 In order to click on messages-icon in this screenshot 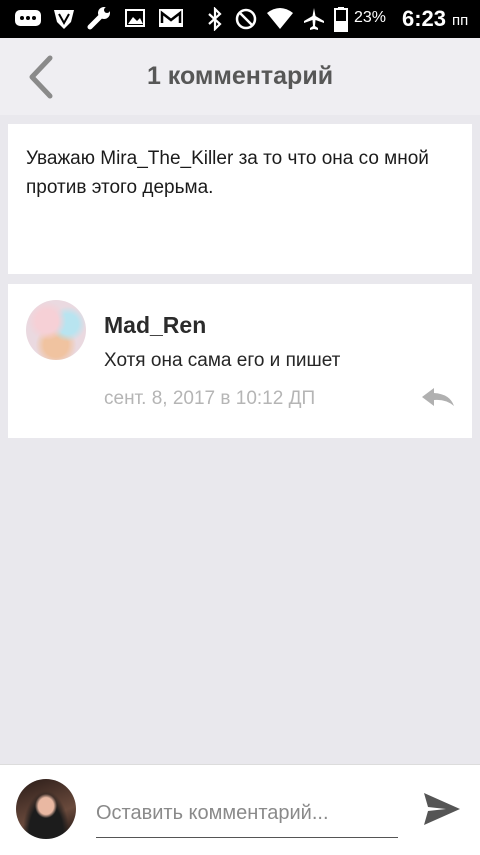, I will do `click(28, 18)`.